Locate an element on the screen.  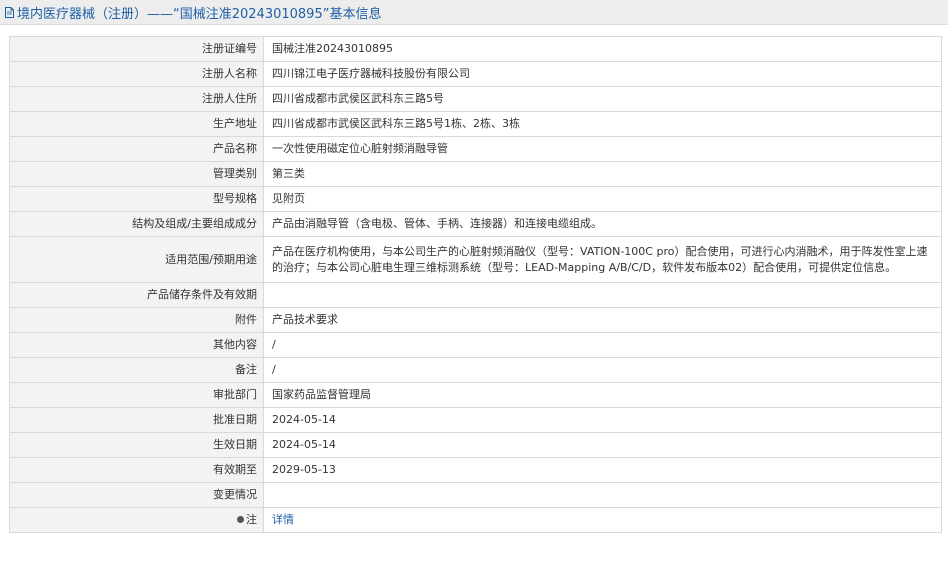
table-row: 生效日期 2024-05-14 is located at coordinates (475, 445).